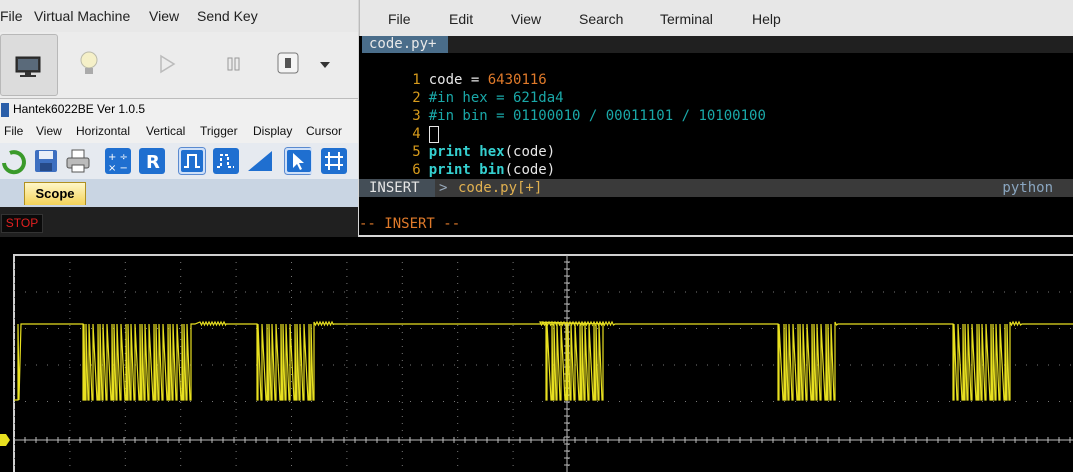 The image size is (1073, 472). Describe the element at coordinates (288, 63) in the screenshot. I see `device-icon` at that location.